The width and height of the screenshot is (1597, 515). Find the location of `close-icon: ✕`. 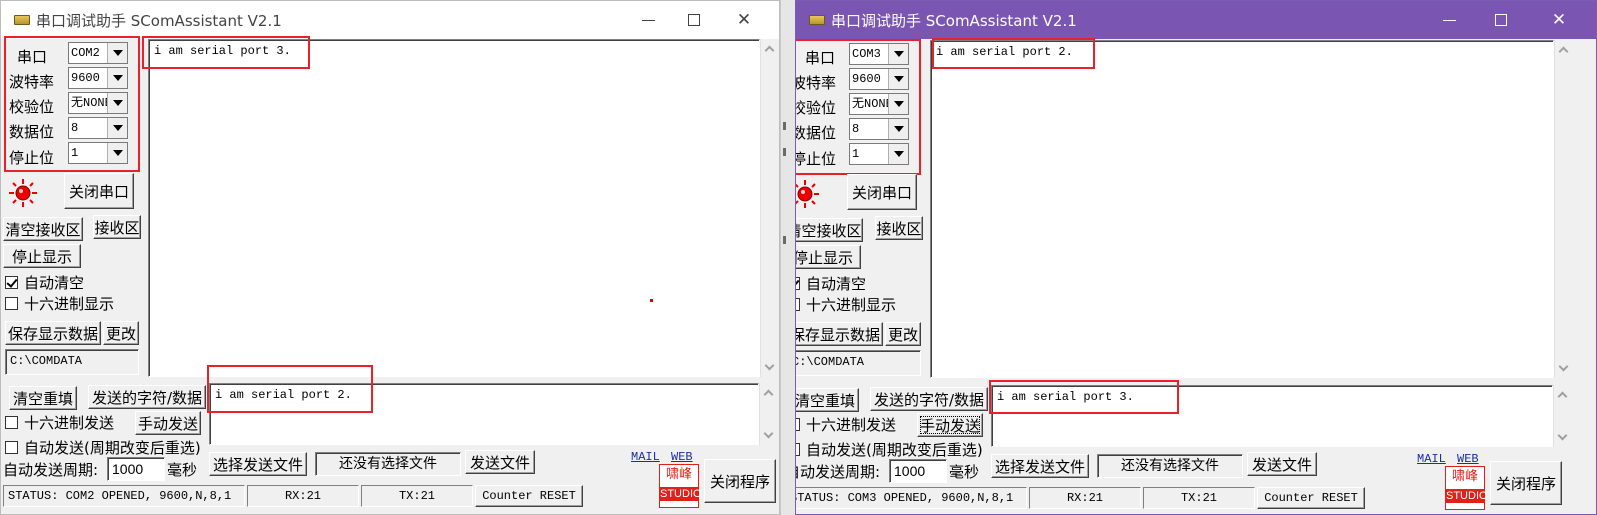

close-icon: ✕ is located at coordinates (1559, 20).